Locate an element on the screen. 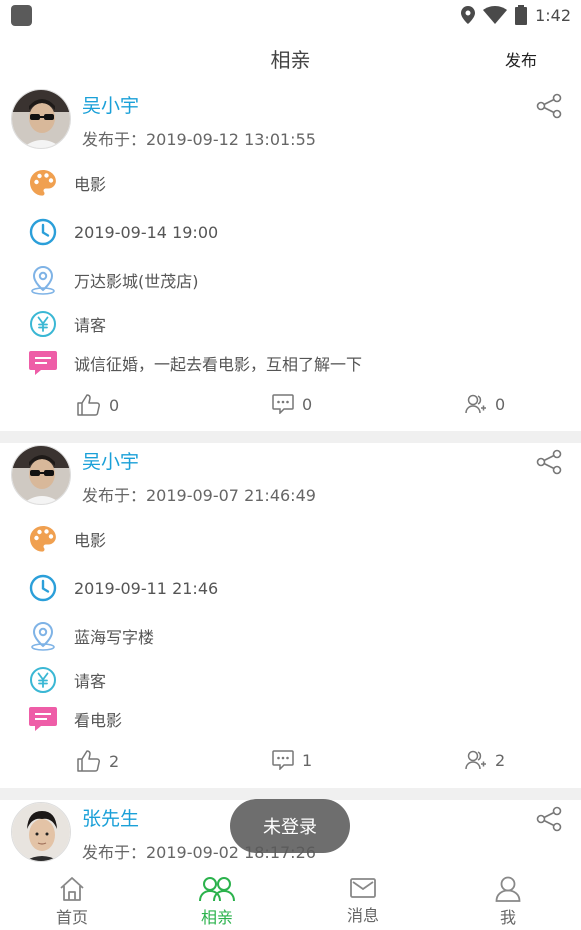 The image size is (581, 930). toast-message: 未登录 is located at coordinates (290, 826).